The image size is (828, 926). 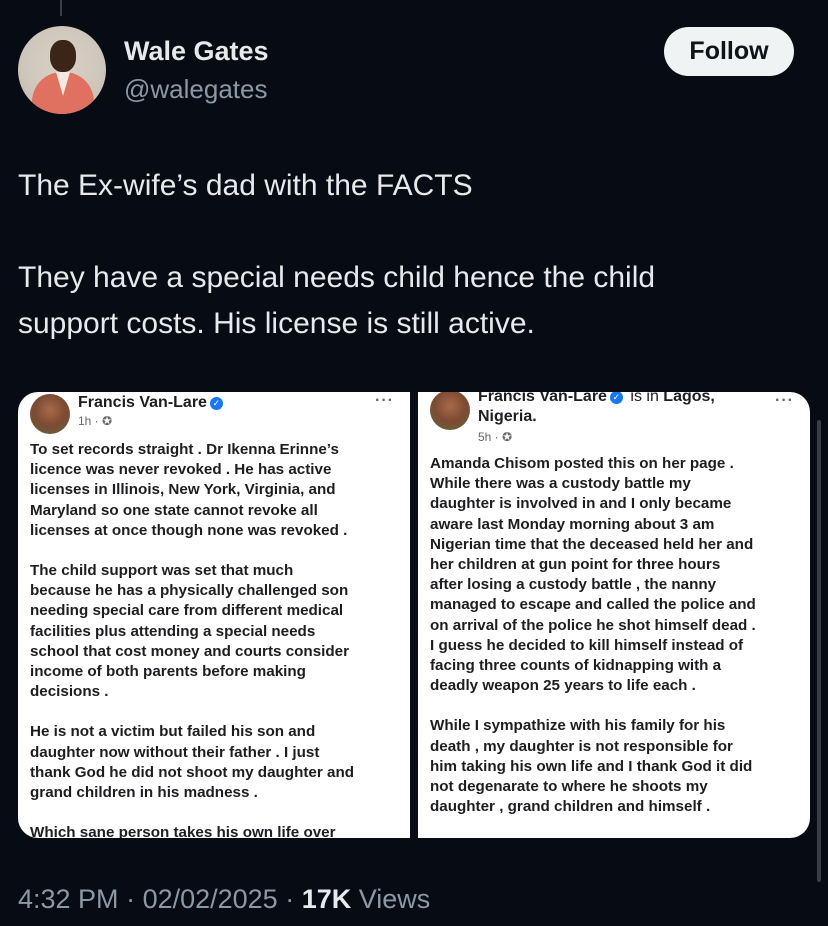 I want to click on avatar, so click(x=62, y=70).